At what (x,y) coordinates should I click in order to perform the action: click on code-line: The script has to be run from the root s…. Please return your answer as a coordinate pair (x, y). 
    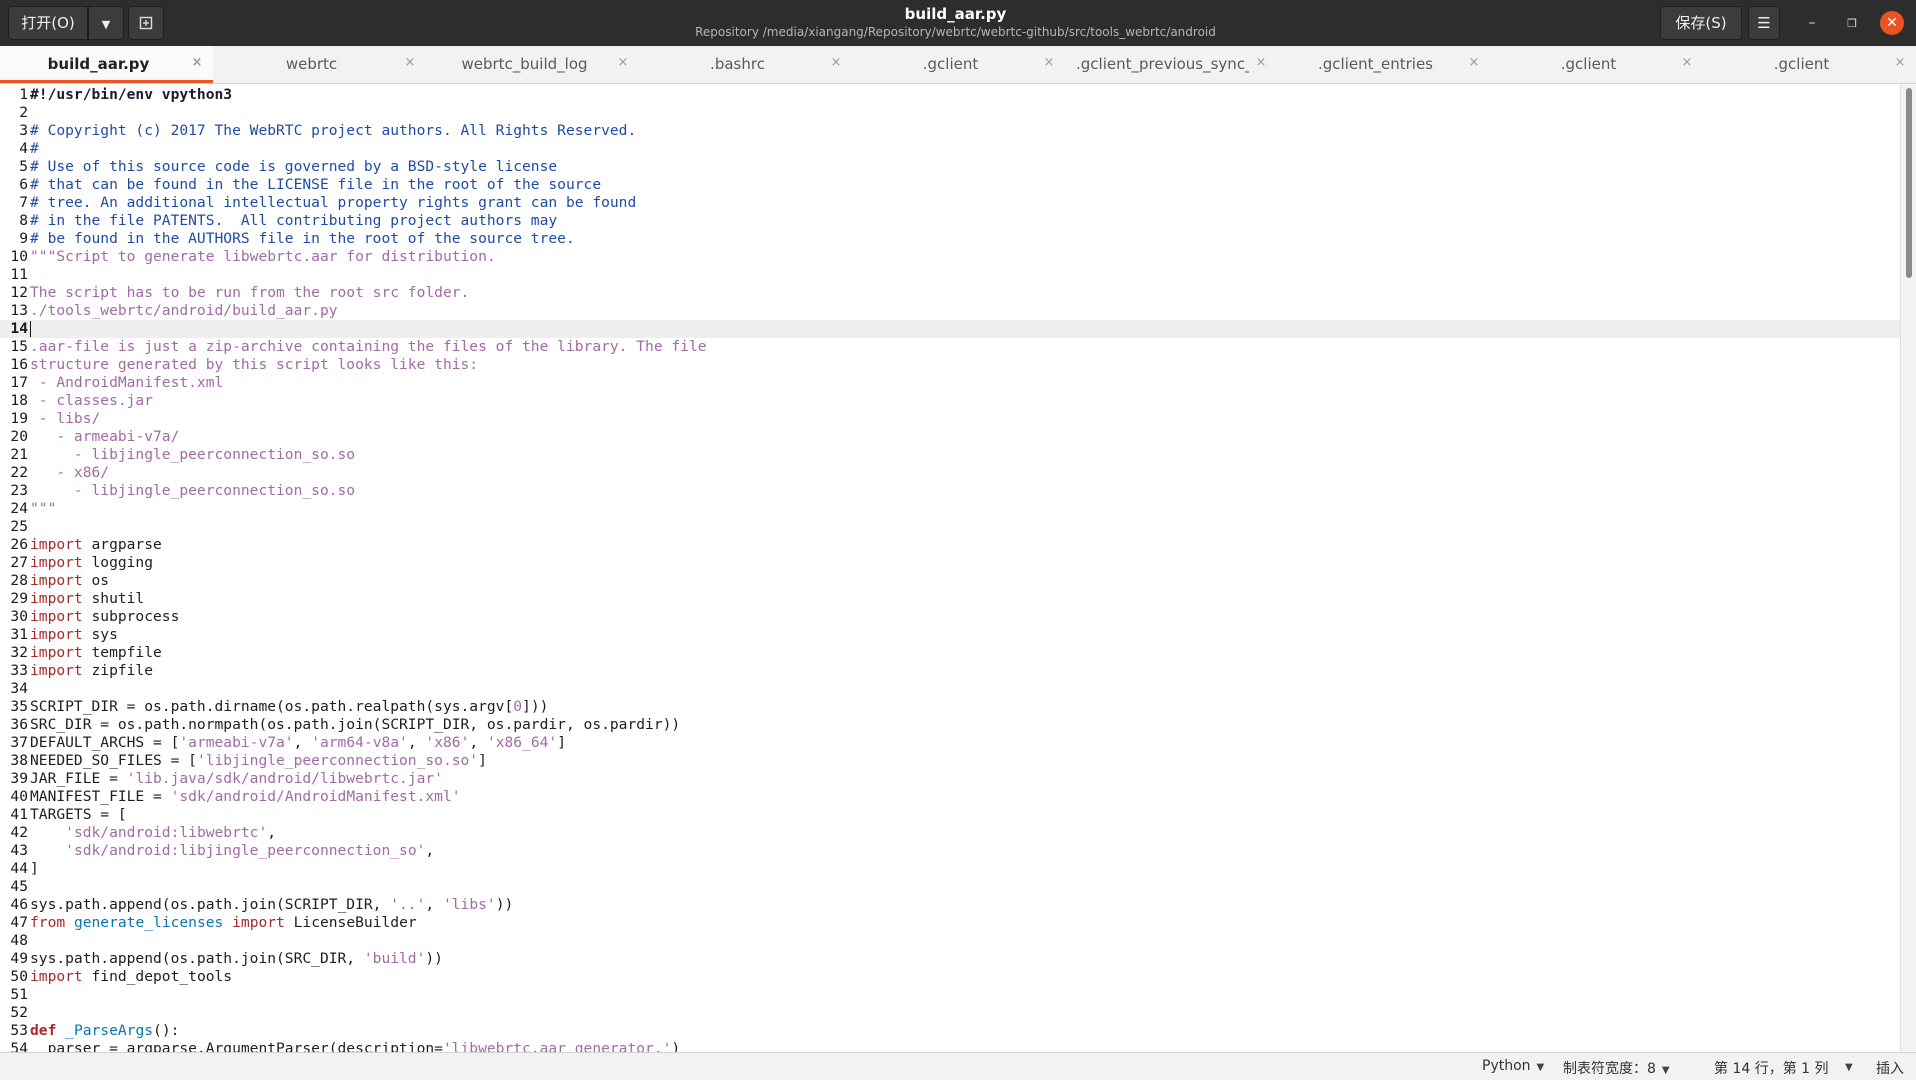
    Looking at the image, I should click on (961, 293).